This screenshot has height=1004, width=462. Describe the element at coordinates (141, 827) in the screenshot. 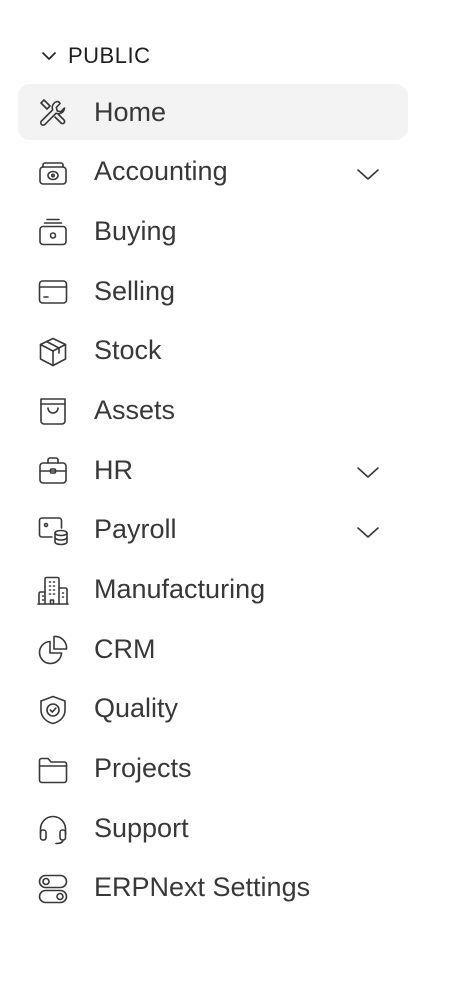

I see `sidebar-item-label: Support` at that location.